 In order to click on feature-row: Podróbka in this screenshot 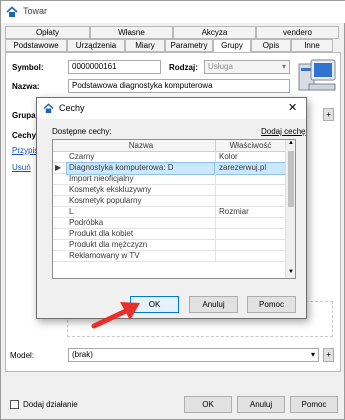, I will do `click(169, 223)`.